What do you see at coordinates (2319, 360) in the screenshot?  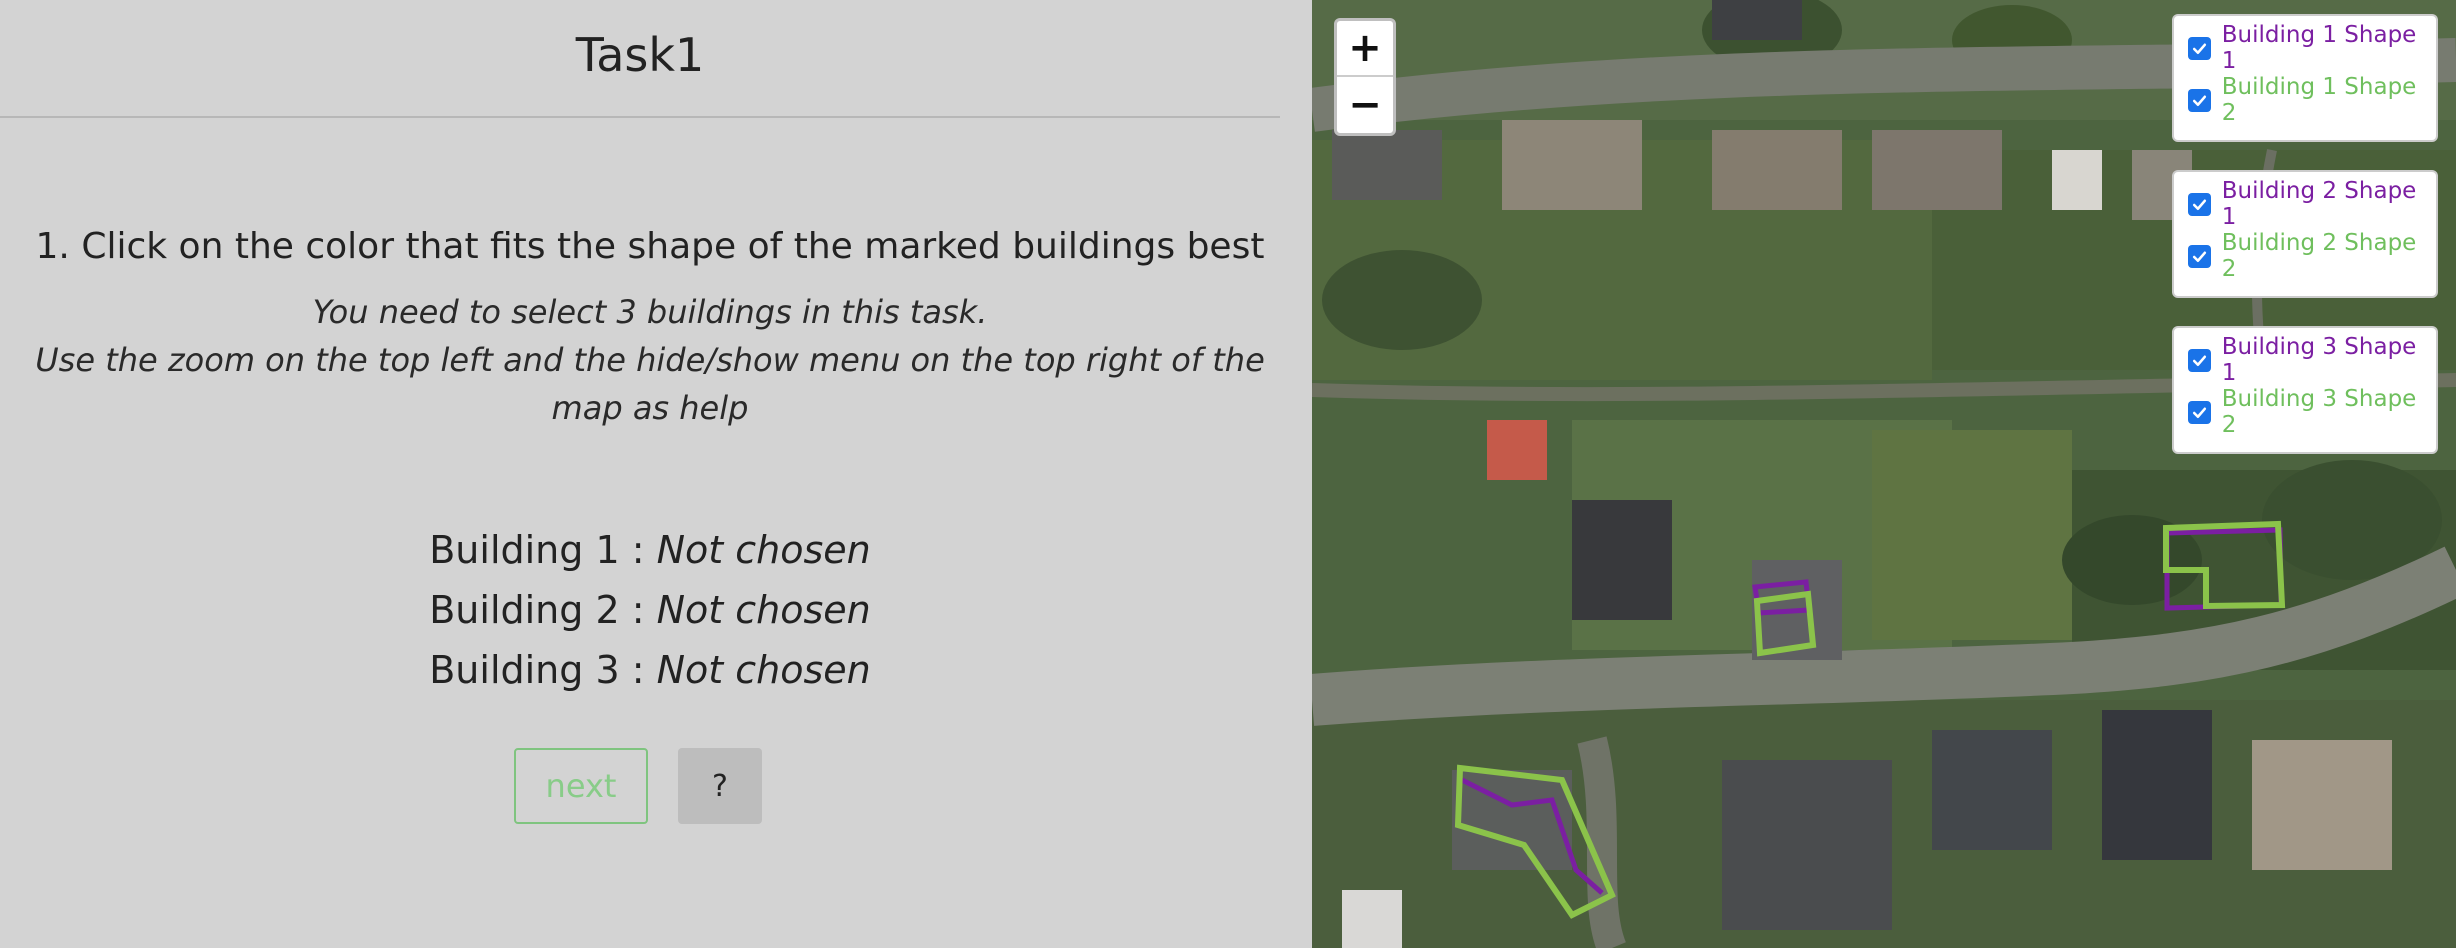 I see `layer-label: Building 3 Shape 1` at bounding box center [2319, 360].